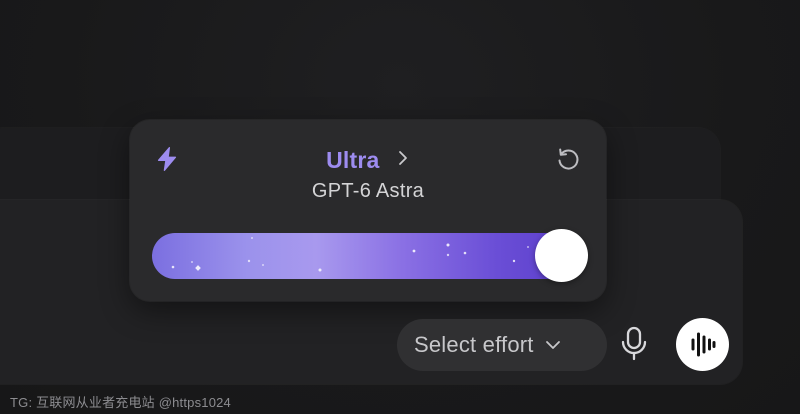 Image resolution: width=800 pixels, height=414 pixels. I want to click on watermark-text: TG: 互联网从业者充电站 @https1024, so click(120, 402).